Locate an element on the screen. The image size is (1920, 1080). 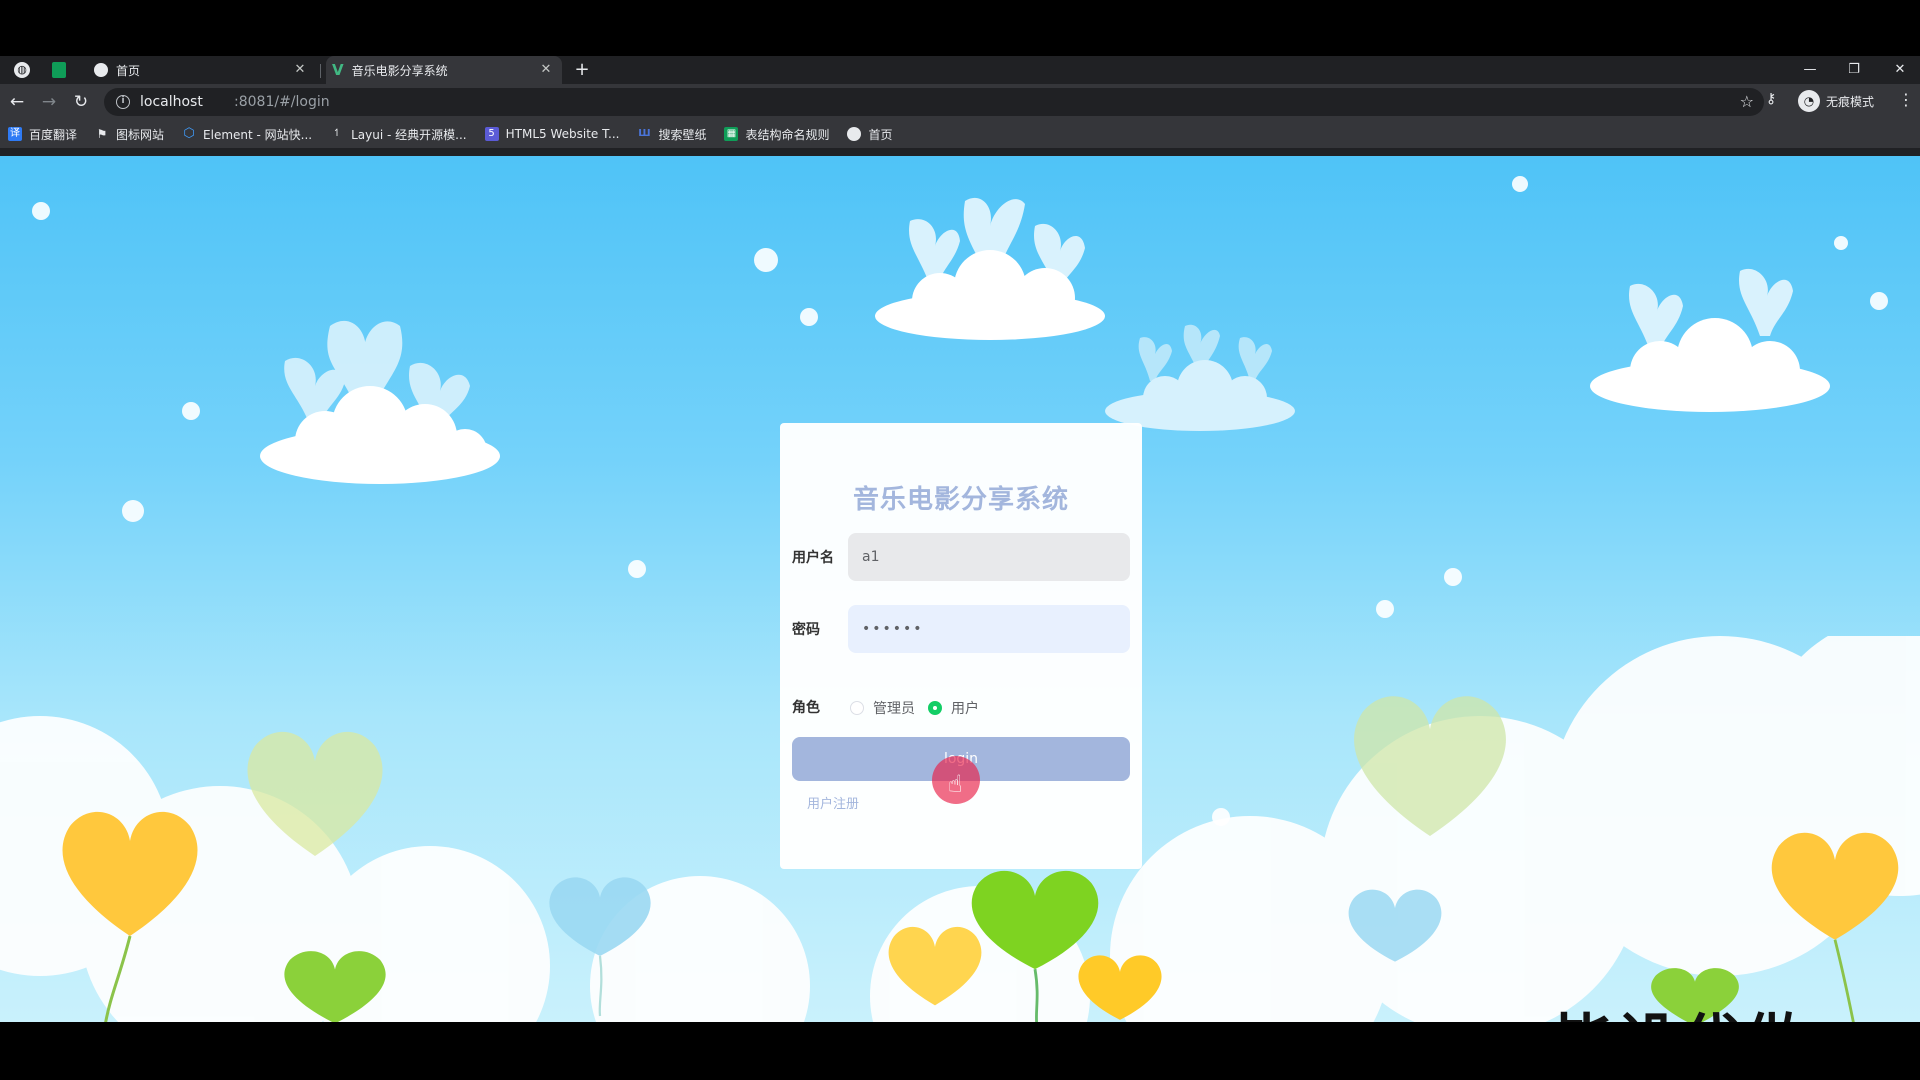
radio-circle-checked is located at coordinates (935, 708).